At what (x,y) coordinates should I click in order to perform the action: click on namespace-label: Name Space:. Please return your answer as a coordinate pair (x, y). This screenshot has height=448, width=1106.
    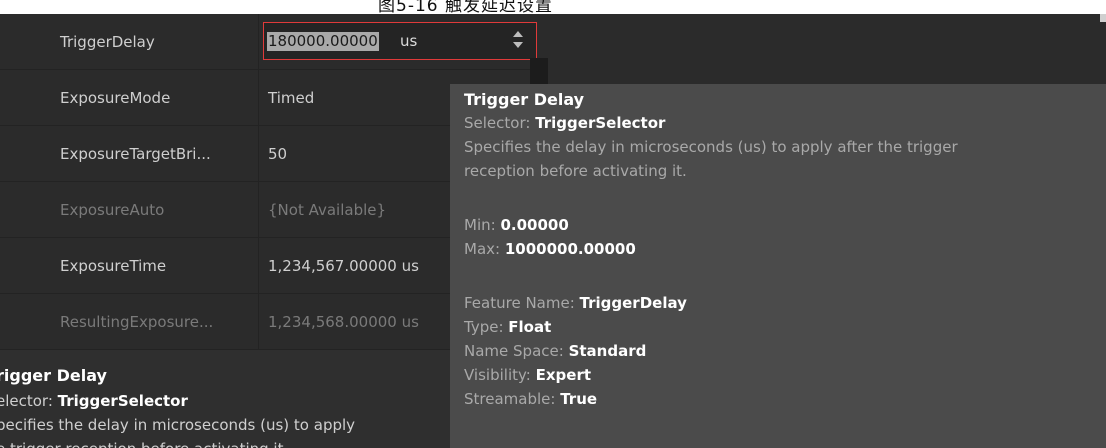
    Looking at the image, I should click on (516, 351).